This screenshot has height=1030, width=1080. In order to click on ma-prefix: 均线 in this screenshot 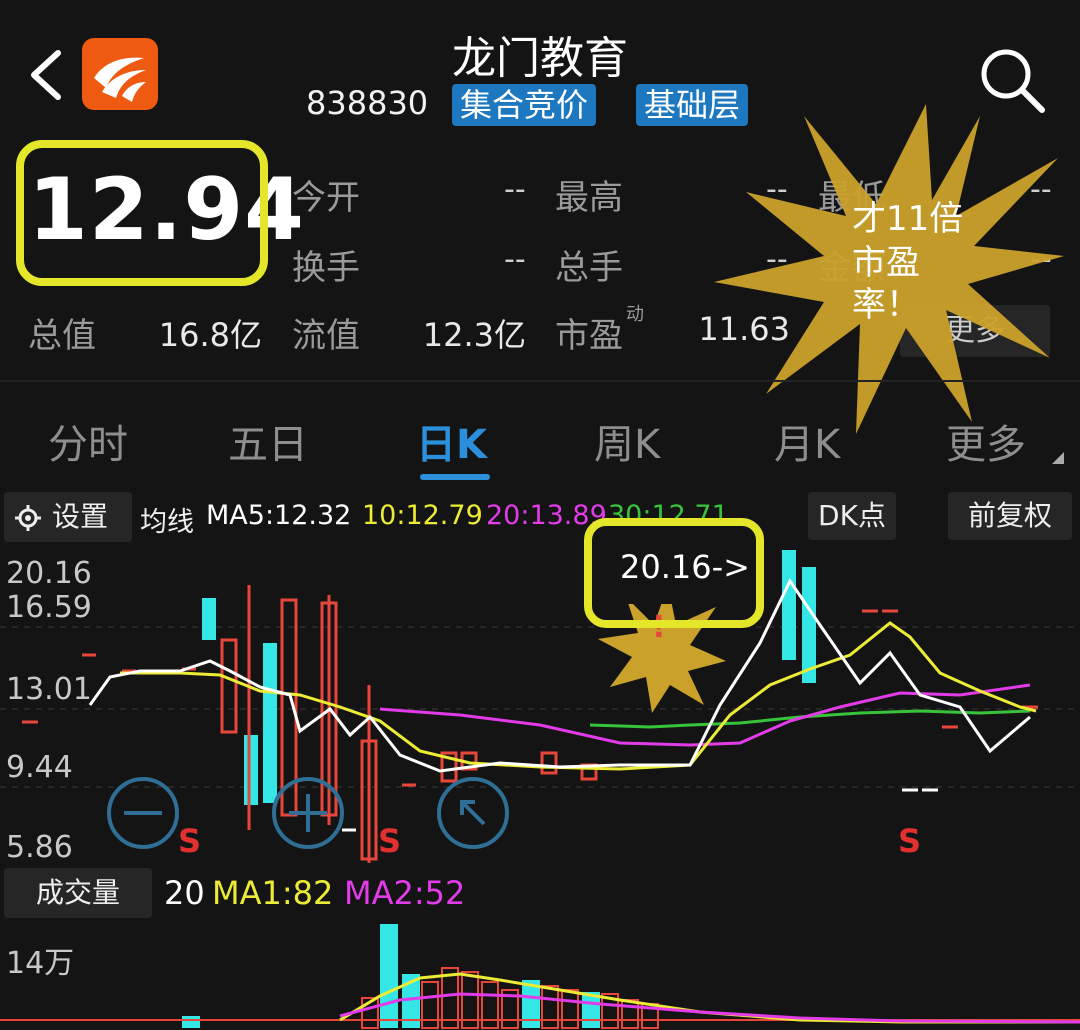, I will do `click(167, 522)`.